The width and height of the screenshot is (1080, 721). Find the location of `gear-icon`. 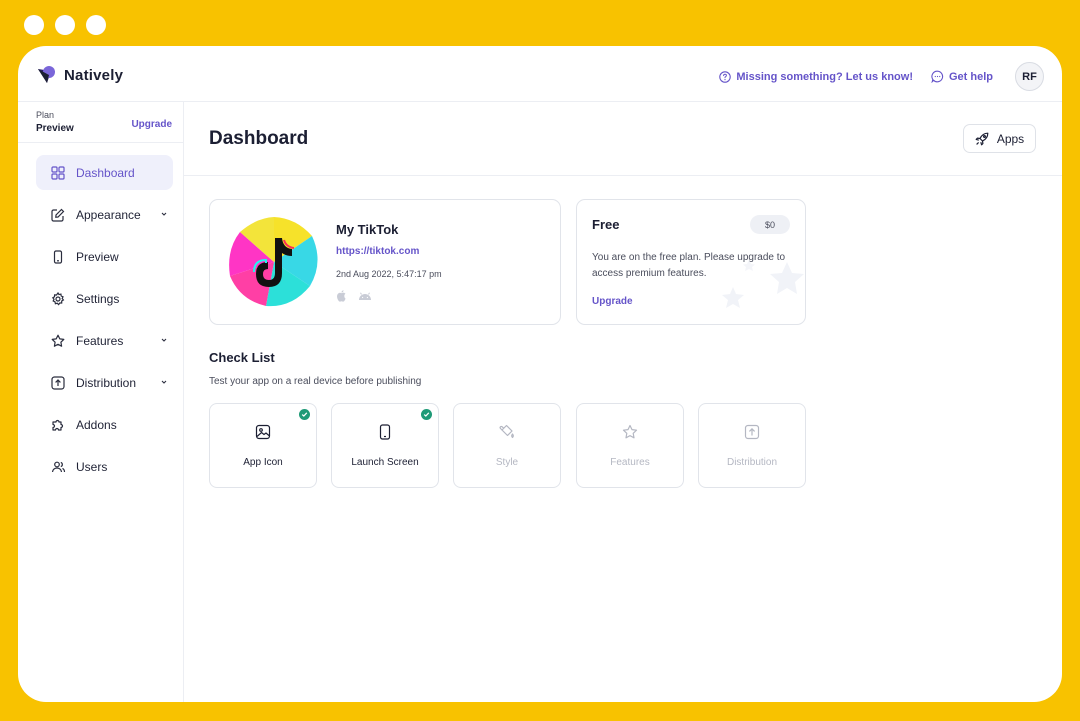

gear-icon is located at coordinates (58, 299).